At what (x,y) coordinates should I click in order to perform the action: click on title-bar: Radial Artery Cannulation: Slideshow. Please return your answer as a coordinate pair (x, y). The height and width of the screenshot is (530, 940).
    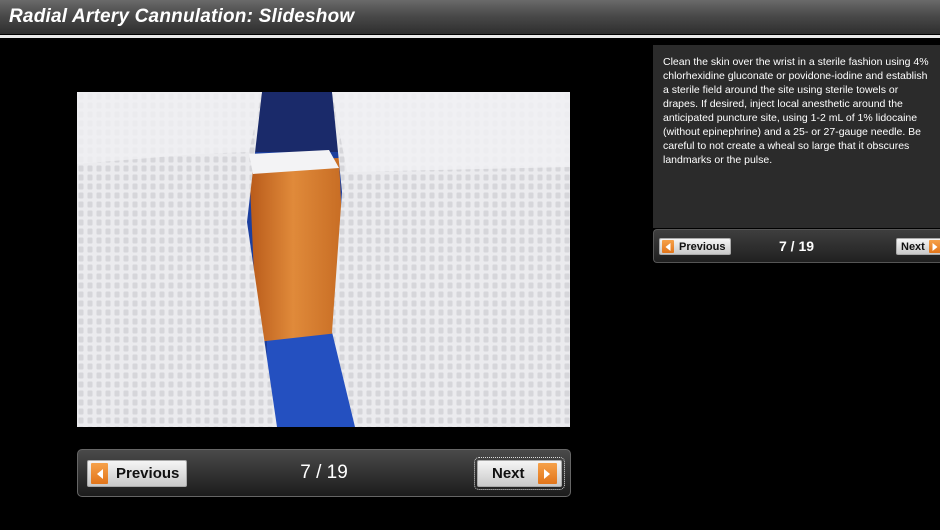
    Looking at the image, I should click on (470, 17).